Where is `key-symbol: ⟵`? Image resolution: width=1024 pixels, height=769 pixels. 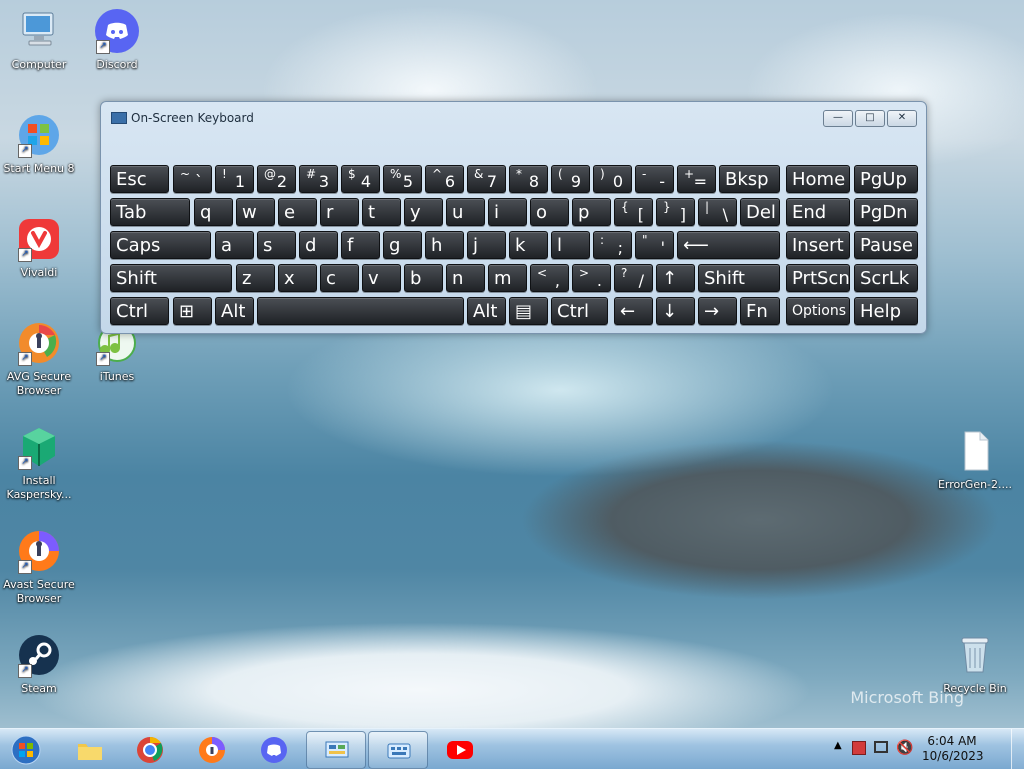
key-symbol: ⟵ is located at coordinates (728, 245).